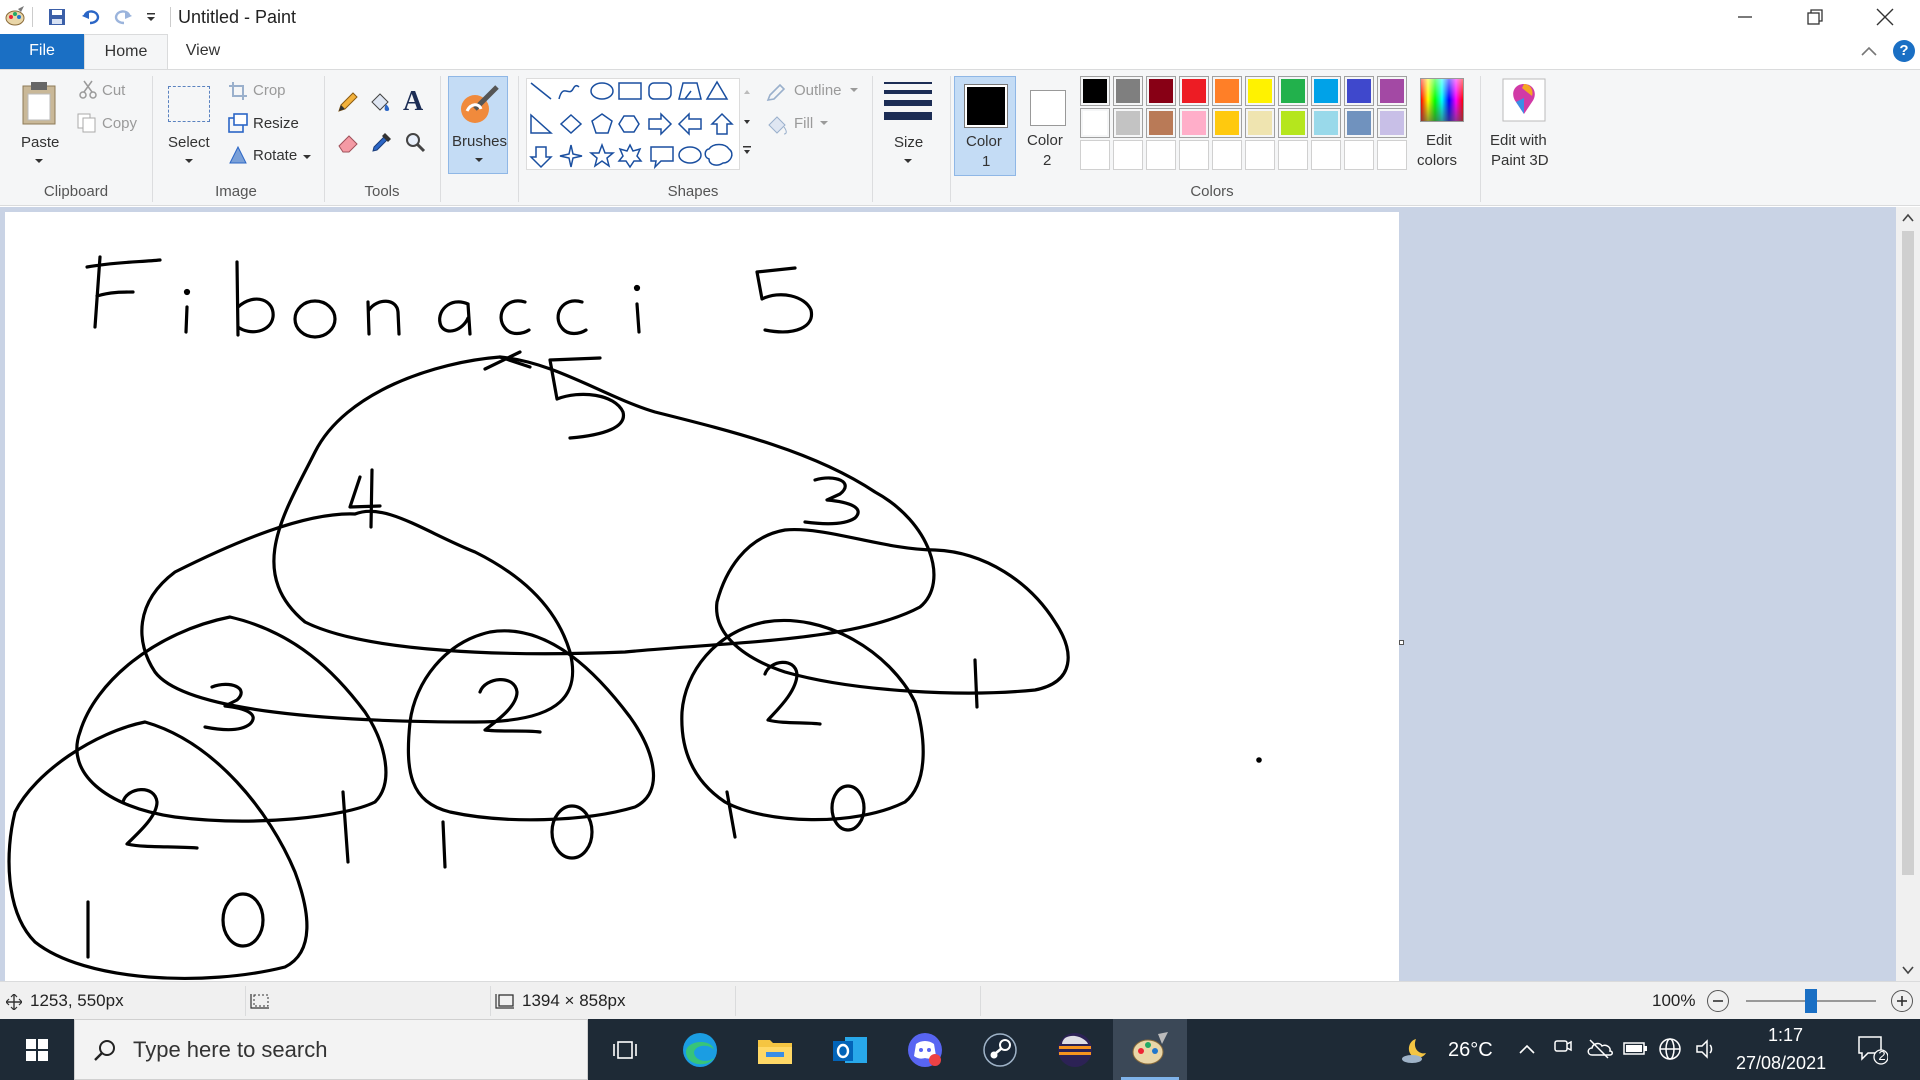  Describe the element at coordinates (37, 1049) in the screenshot. I see `start-button` at that location.